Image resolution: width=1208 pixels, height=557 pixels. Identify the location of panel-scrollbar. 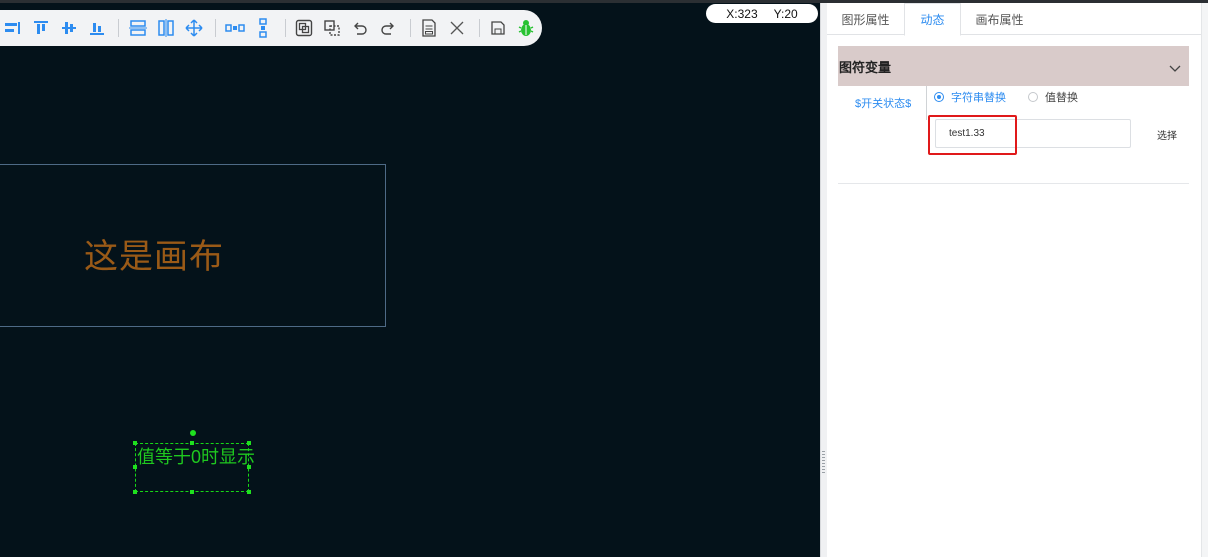
(1204, 280).